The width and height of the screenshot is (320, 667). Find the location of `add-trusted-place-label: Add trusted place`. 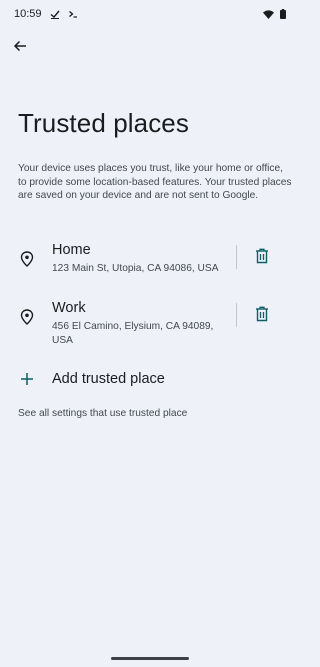

add-trusted-place-label: Add trusted place is located at coordinates (108, 379).